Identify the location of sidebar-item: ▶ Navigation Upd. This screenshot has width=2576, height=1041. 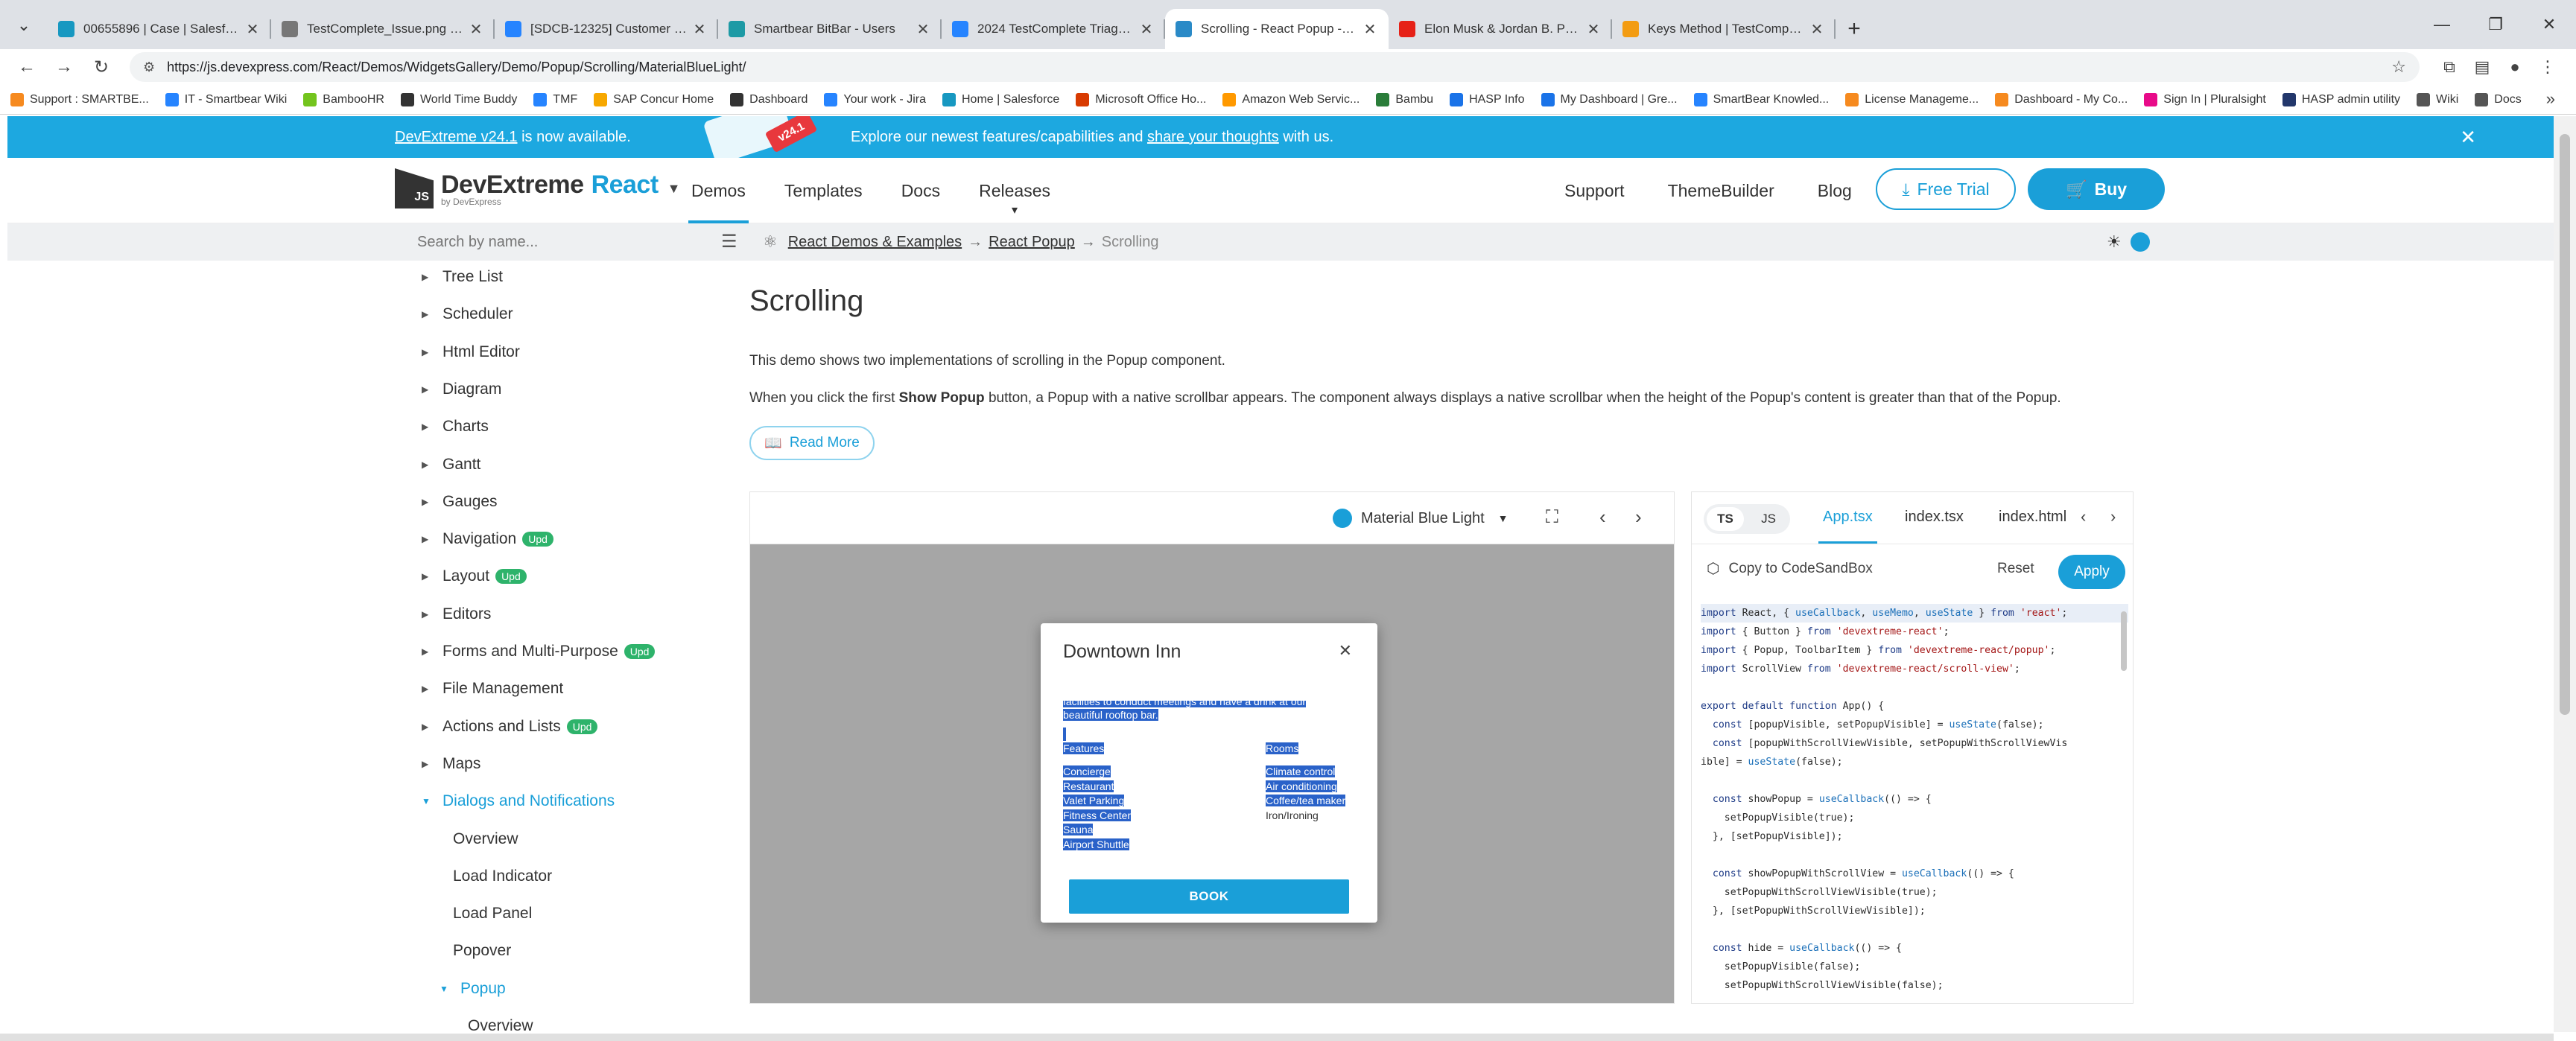
(488, 539).